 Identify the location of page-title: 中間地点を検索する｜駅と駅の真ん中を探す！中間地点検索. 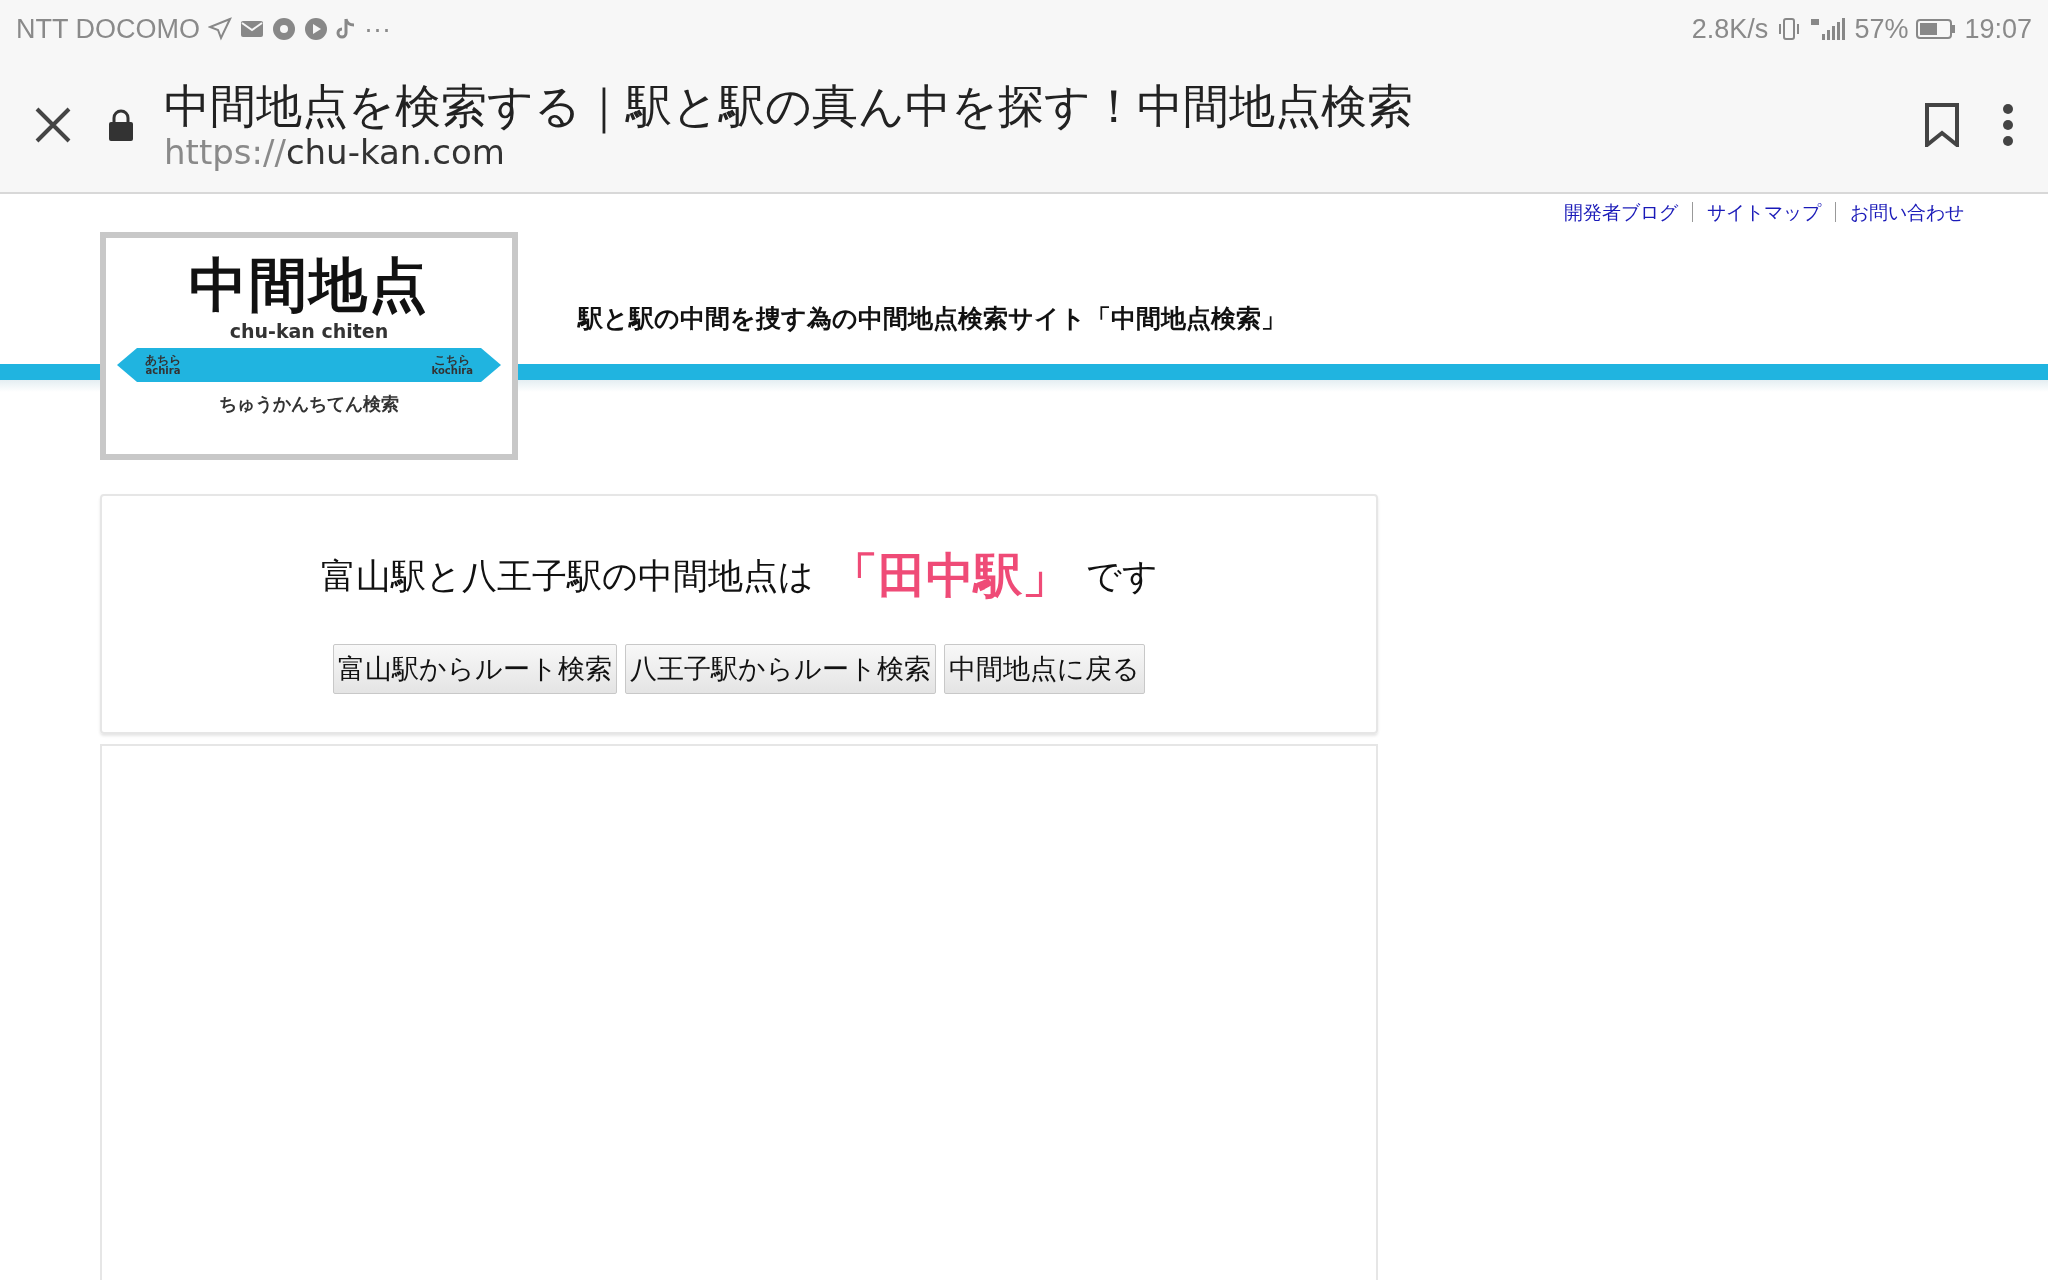
(789, 106).